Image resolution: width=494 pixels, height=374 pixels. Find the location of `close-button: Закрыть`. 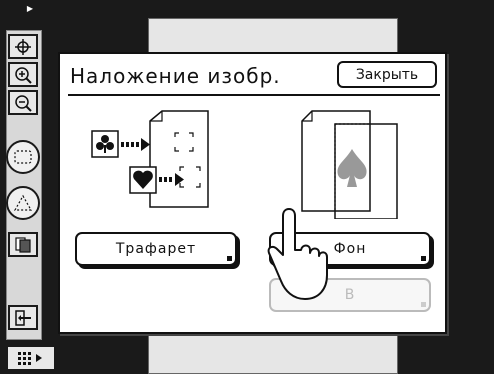

close-button: Закрыть is located at coordinates (387, 74).